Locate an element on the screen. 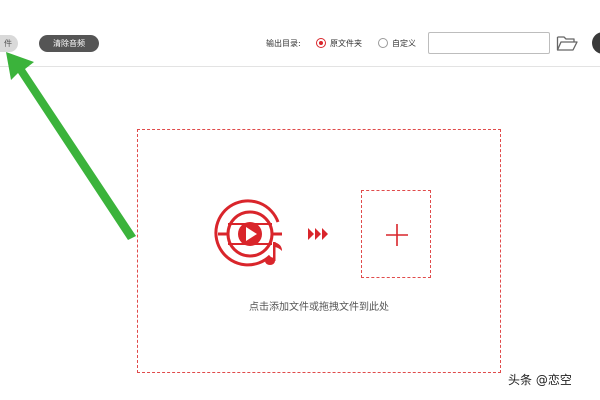  output-directory-label: 输出目录: is located at coordinates (283, 43).